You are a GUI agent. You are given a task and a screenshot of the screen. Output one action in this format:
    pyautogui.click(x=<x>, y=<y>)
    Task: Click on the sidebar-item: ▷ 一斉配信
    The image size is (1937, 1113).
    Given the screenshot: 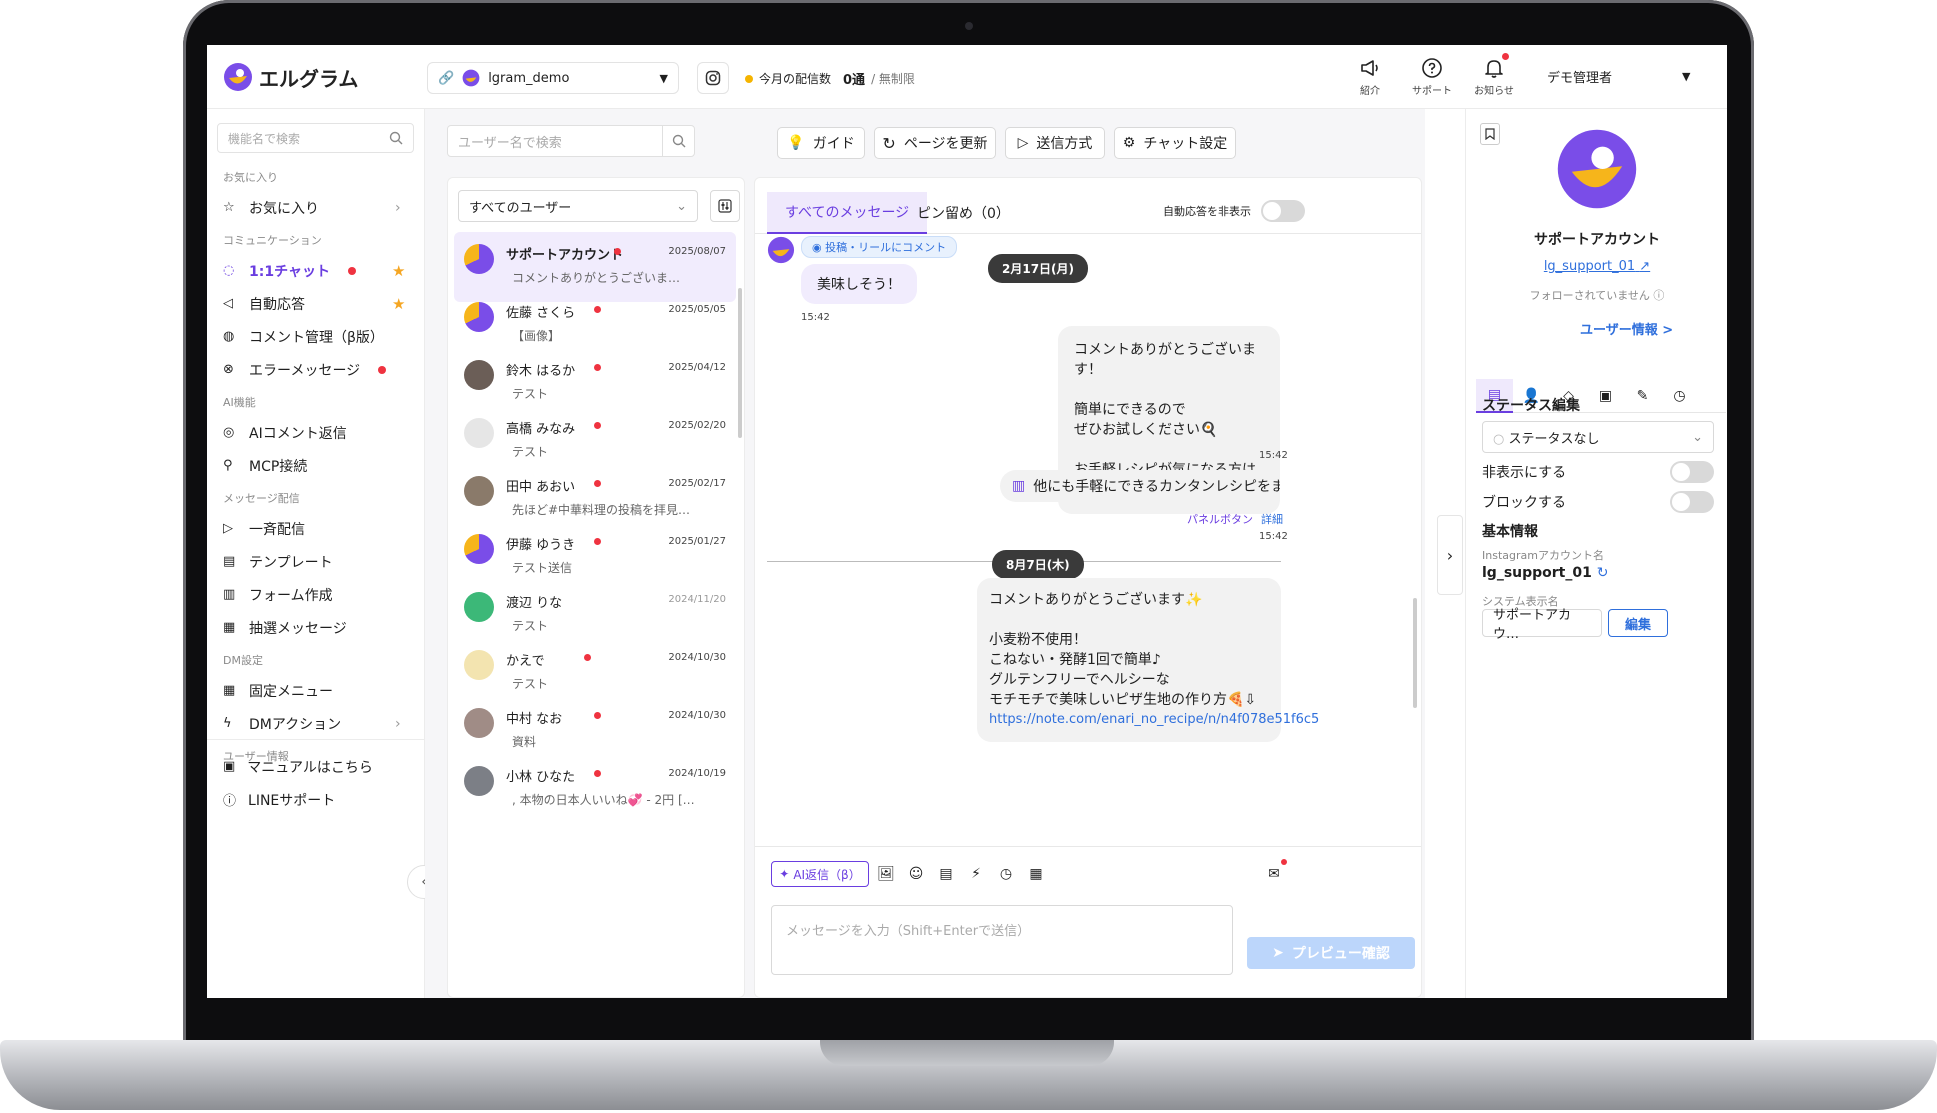 What is the action you would take?
    pyautogui.click(x=315, y=528)
    